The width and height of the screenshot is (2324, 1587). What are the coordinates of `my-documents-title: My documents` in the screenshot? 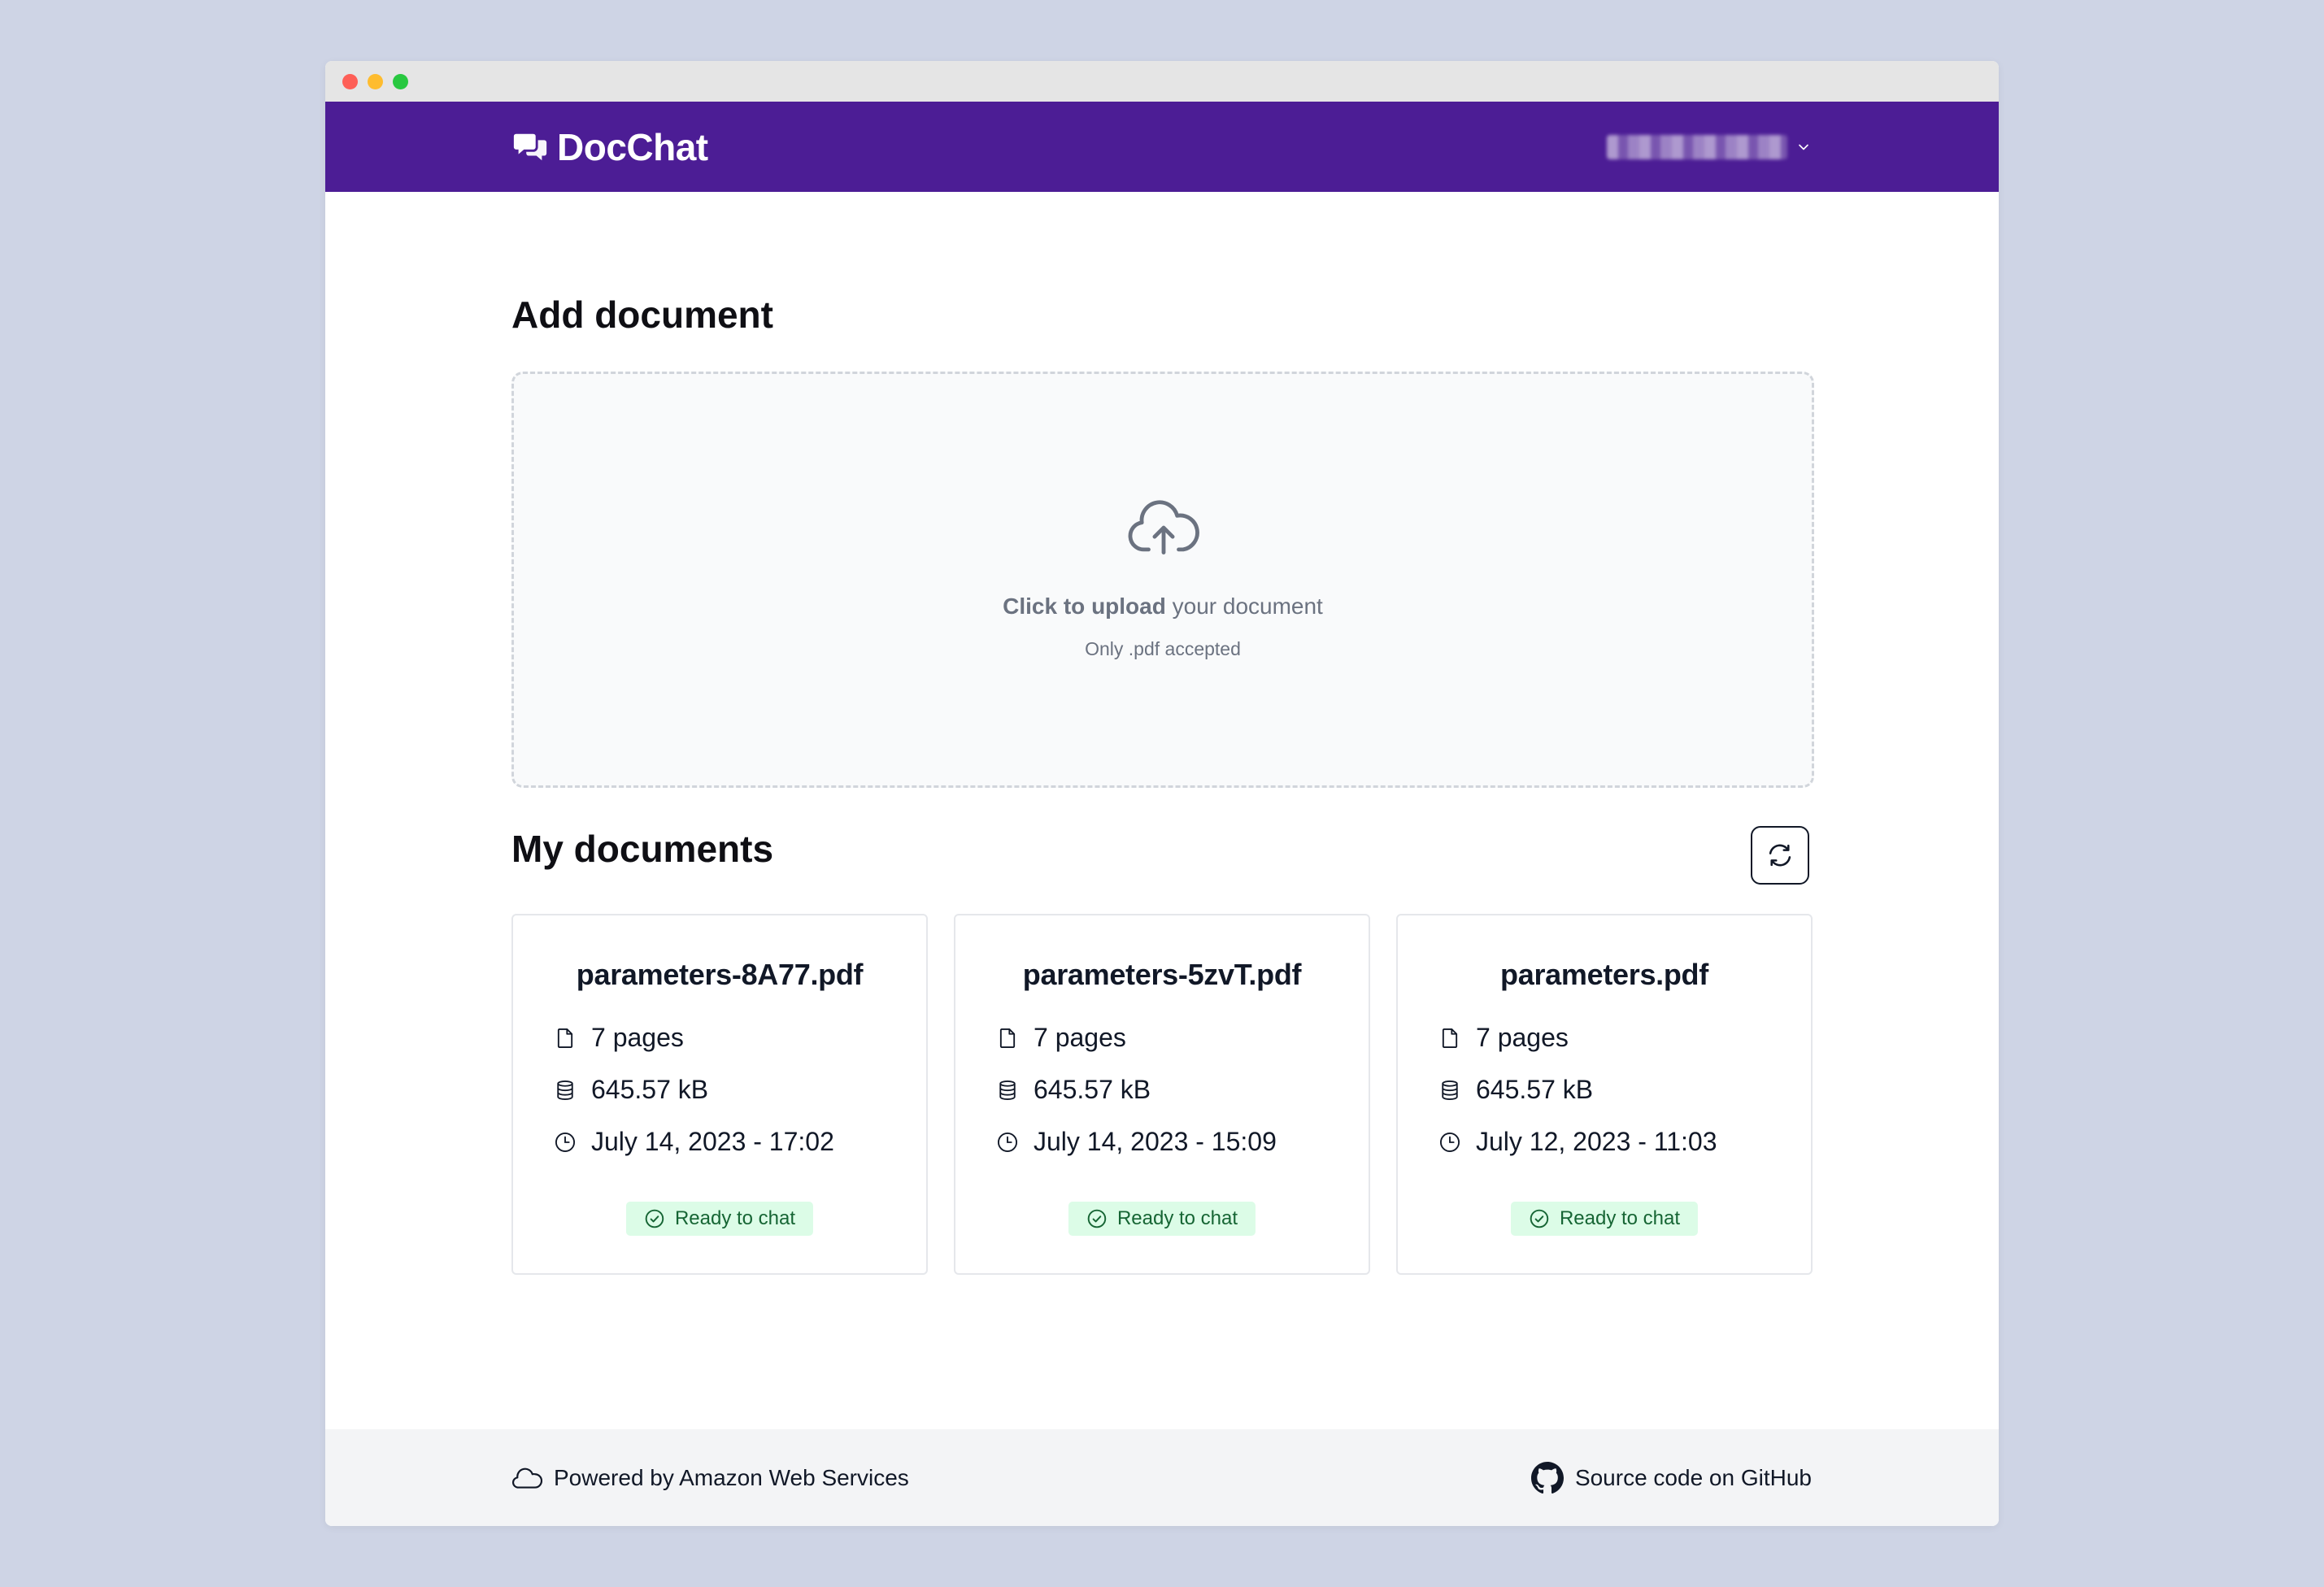 It's located at (643, 849).